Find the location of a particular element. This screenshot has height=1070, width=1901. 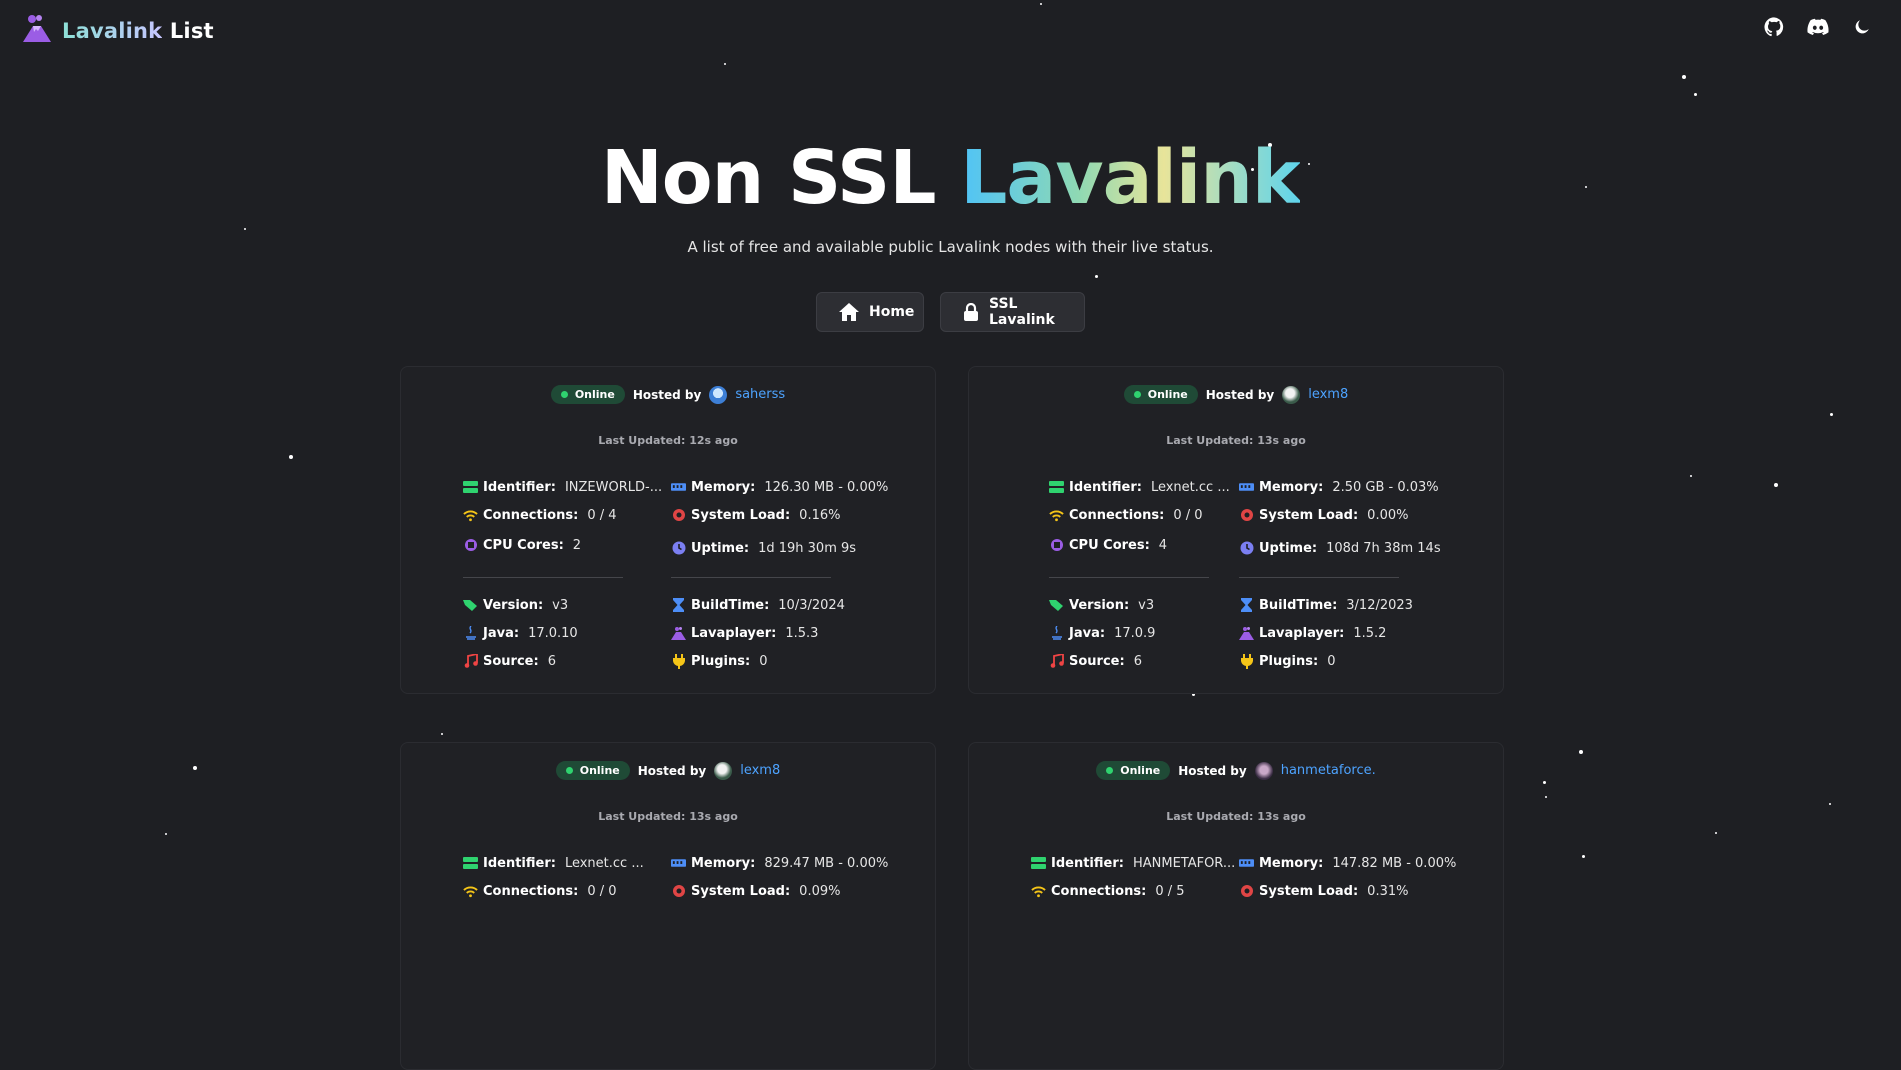

host-link: hanmetaforce. is located at coordinates (1328, 770).